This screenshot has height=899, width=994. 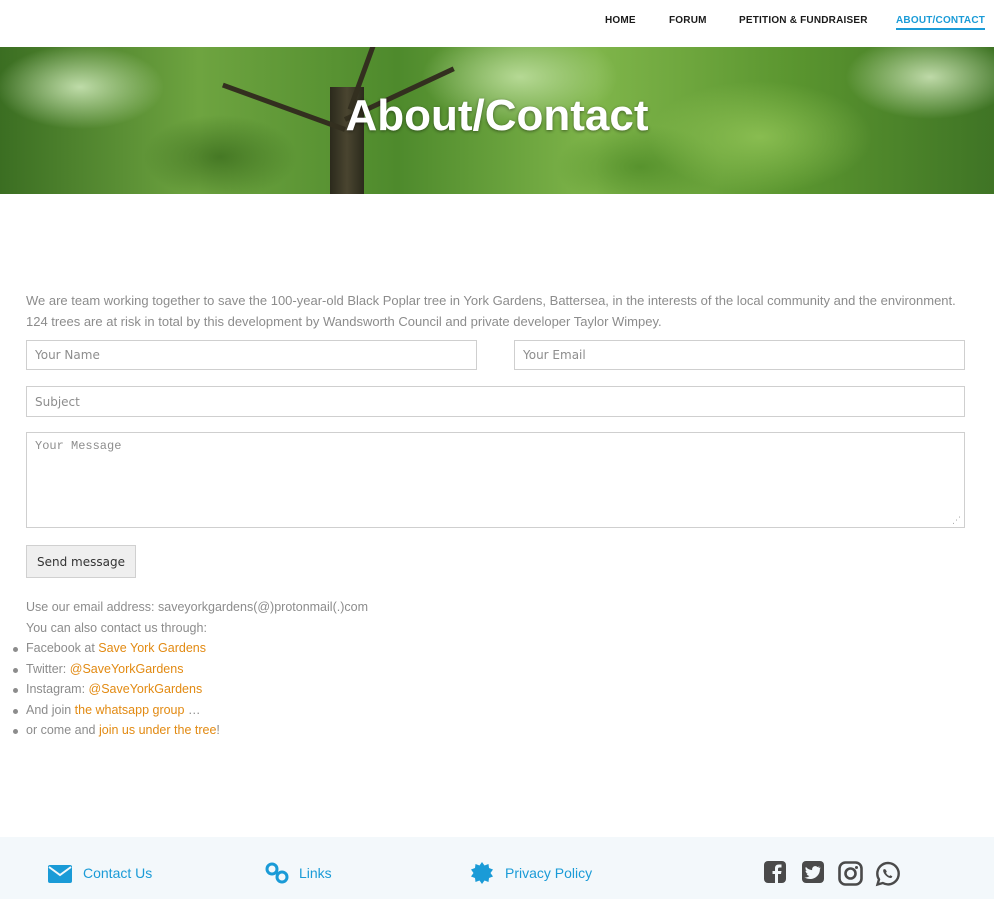 What do you see at coordinates (127, 669) in the screenshot?
I see `twitter-link: @SaveYorkGardens` at bounding box center [127, 669].